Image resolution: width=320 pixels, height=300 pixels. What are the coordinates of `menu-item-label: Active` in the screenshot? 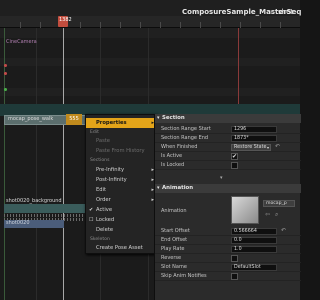 It's located at (104, 210).